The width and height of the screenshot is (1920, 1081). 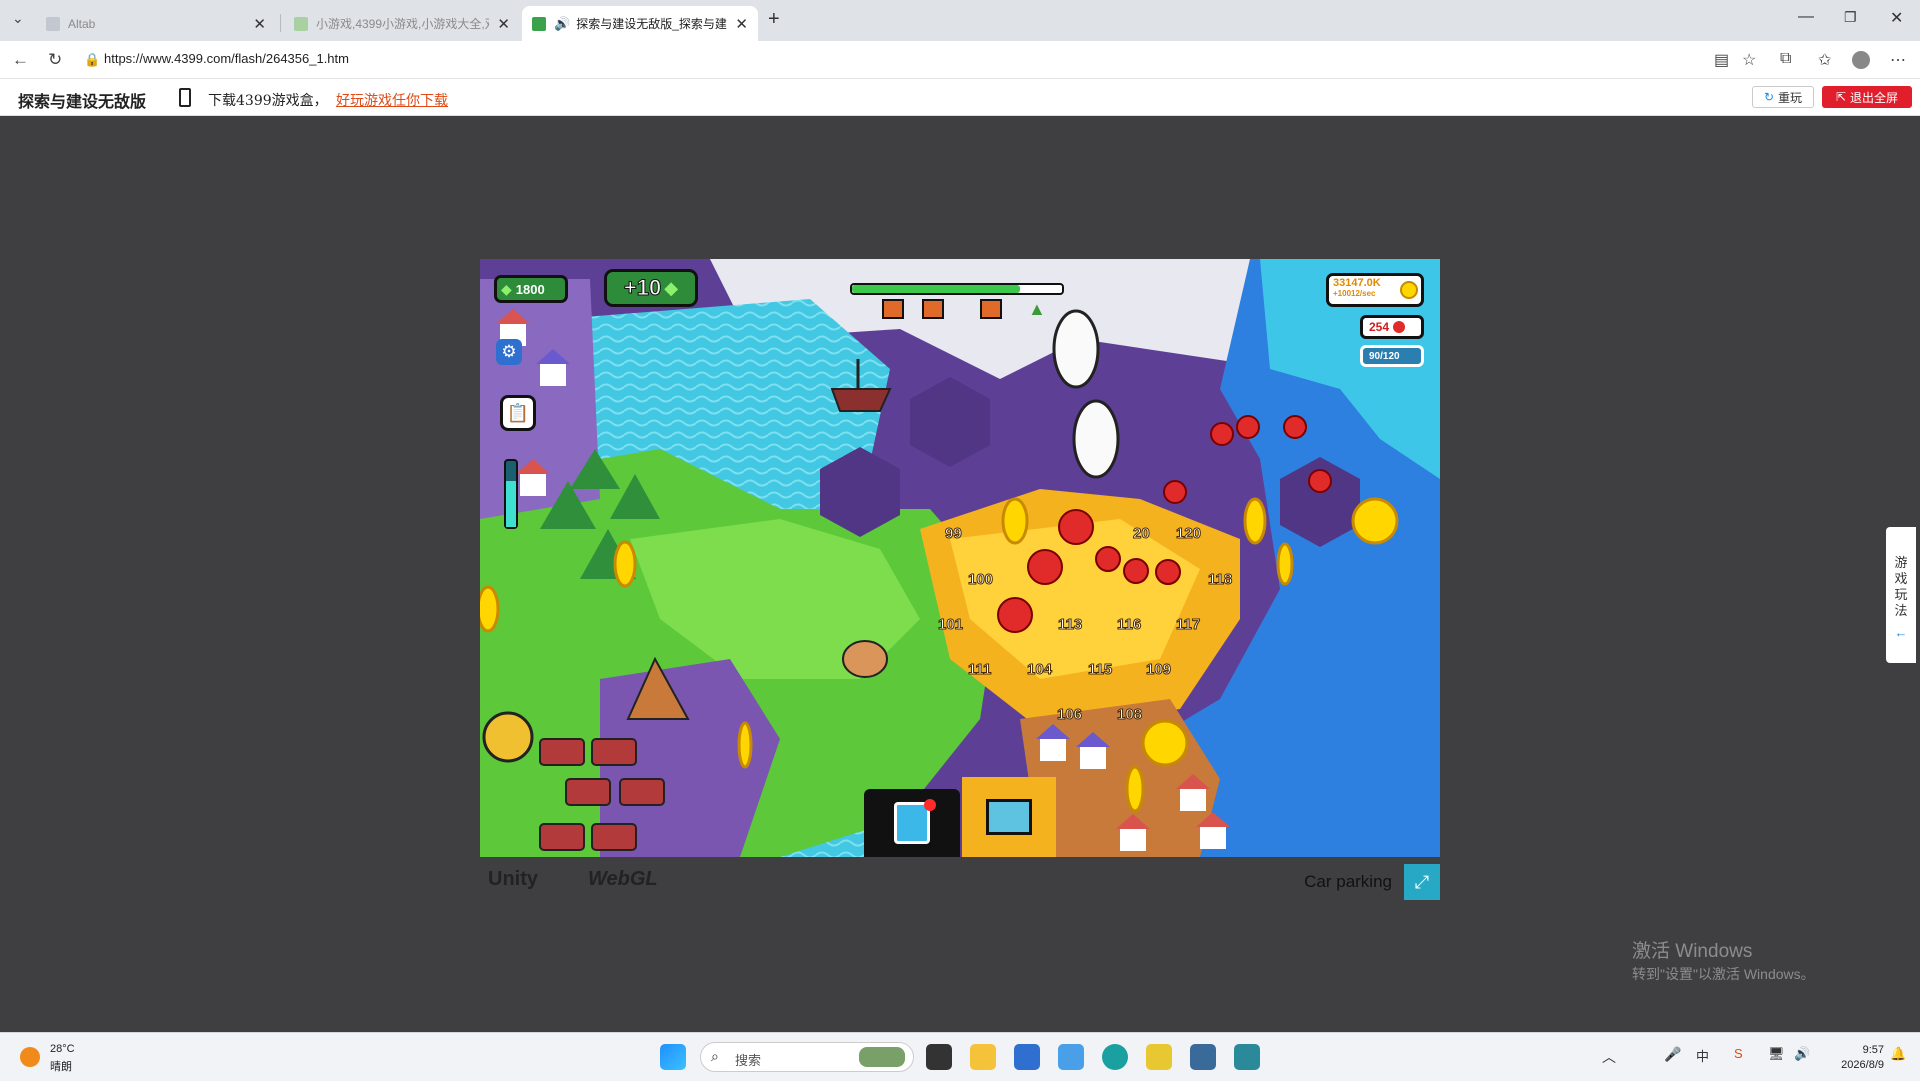 What do you see at coordinates (268, 101) in the screenshot?
I see `promo-text: 下载4399游戏盒，` at bounding box center [268, 101].